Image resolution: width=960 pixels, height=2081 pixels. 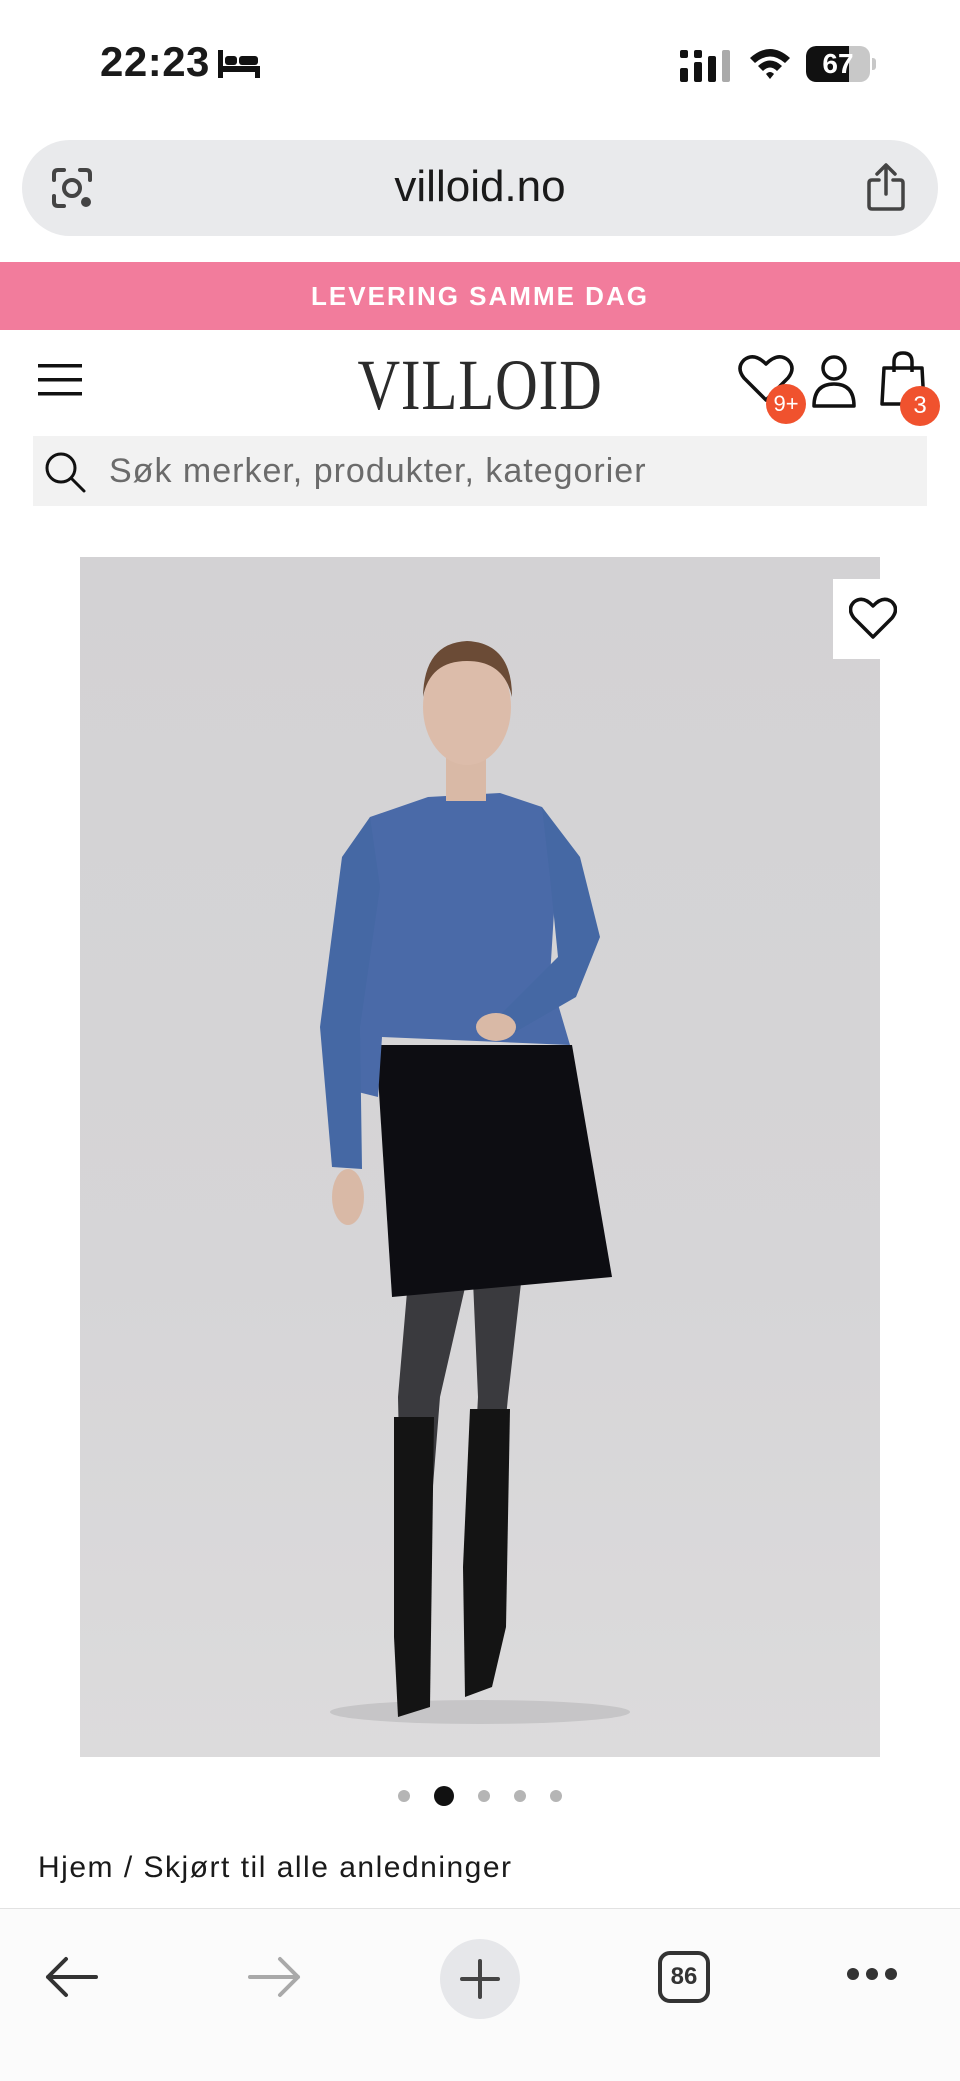 What do you see at coordinates (920, 406) in the screenshot?
I see `cart-badge: 3` at bounding box center [920, 406].